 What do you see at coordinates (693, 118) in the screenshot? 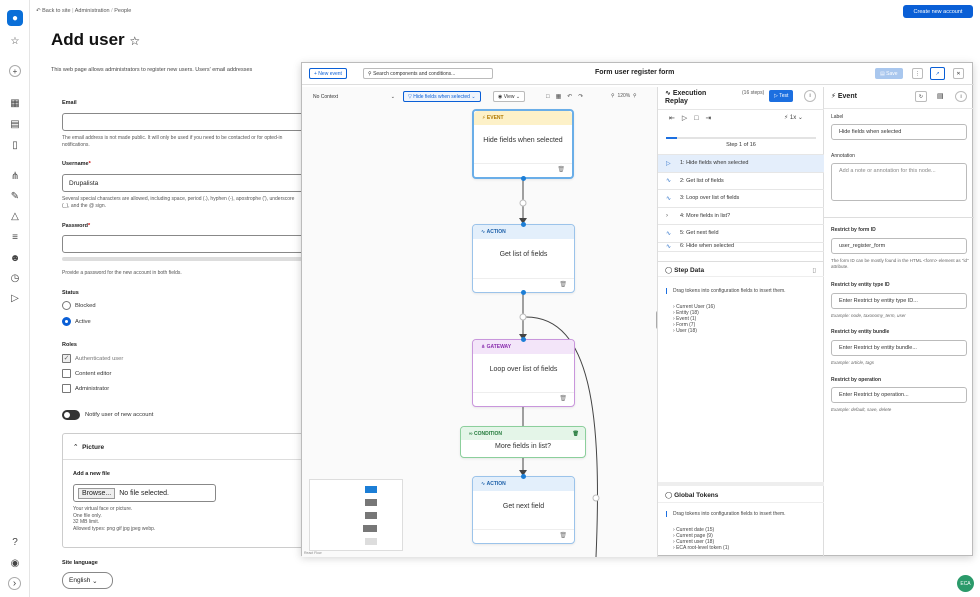
I see `playback-controls: ⇤▷□⇥` at bounding box center [693, 118].